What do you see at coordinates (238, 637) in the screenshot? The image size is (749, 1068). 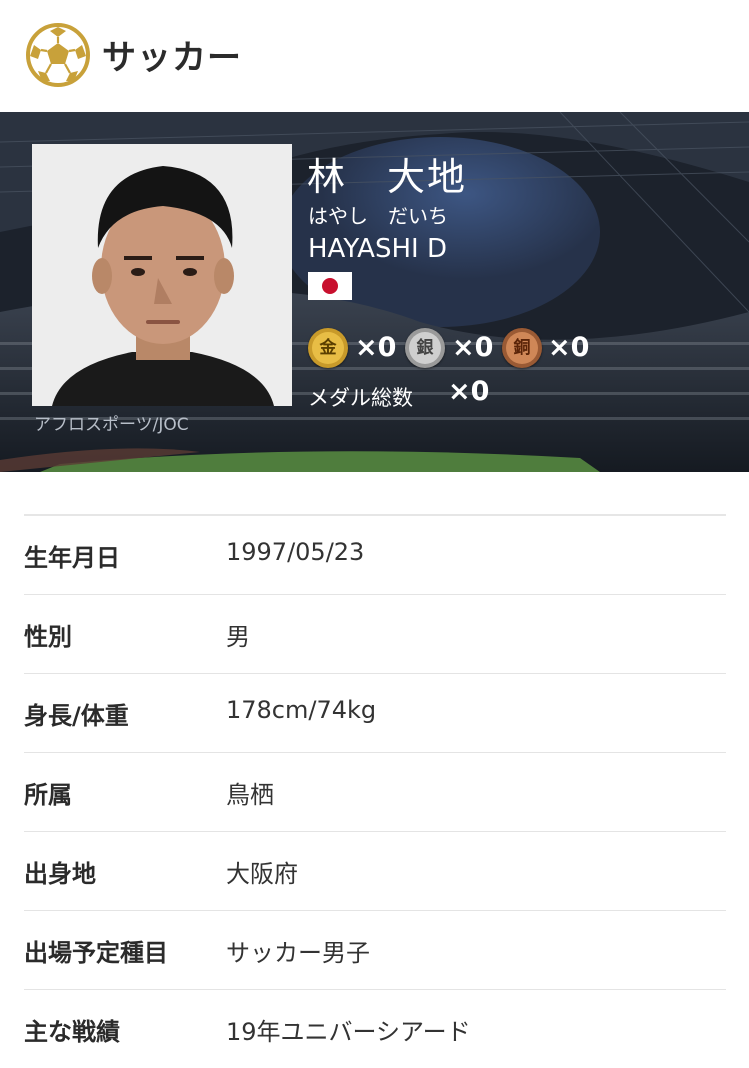 I see `profile-value: 男` at bounding box center [238, 637].